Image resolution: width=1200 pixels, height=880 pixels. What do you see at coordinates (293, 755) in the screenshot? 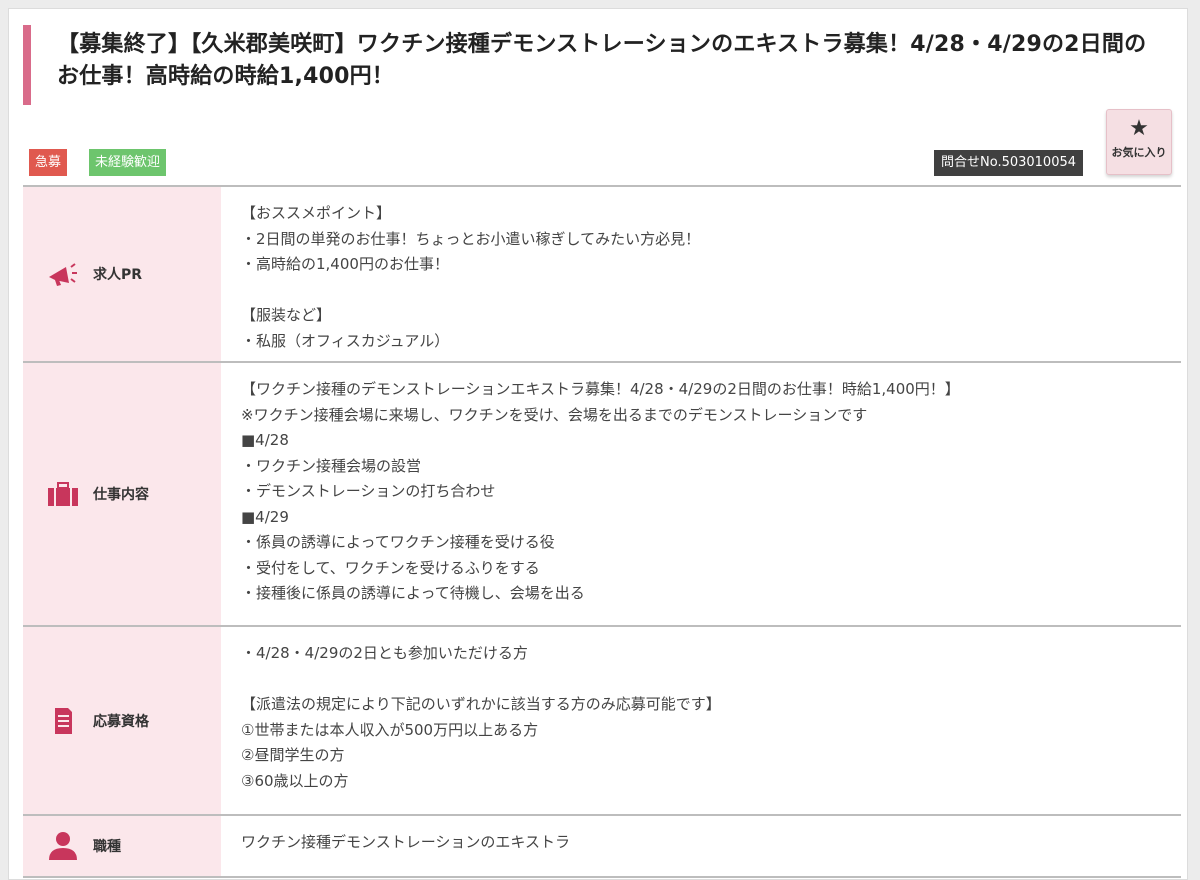
I see `content-line: ②昼間学生の方` at bounding box center [293, 755].